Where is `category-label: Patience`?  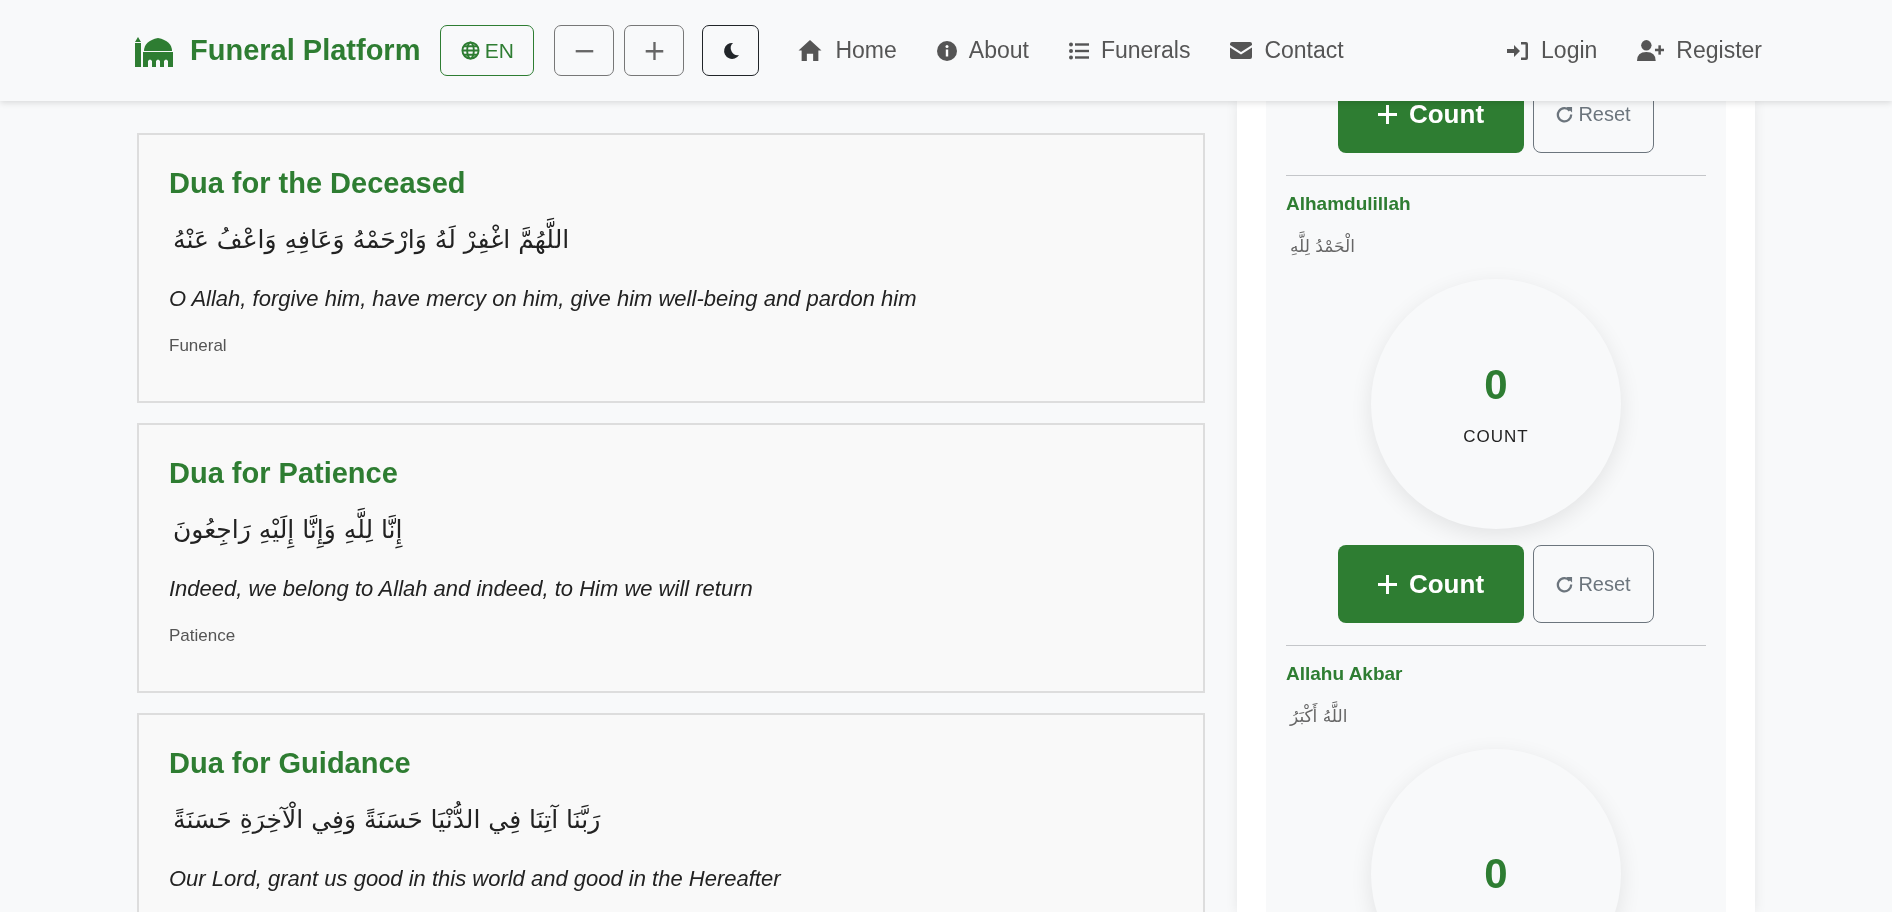
category-label: Patience is located at coordinates (203, 635).